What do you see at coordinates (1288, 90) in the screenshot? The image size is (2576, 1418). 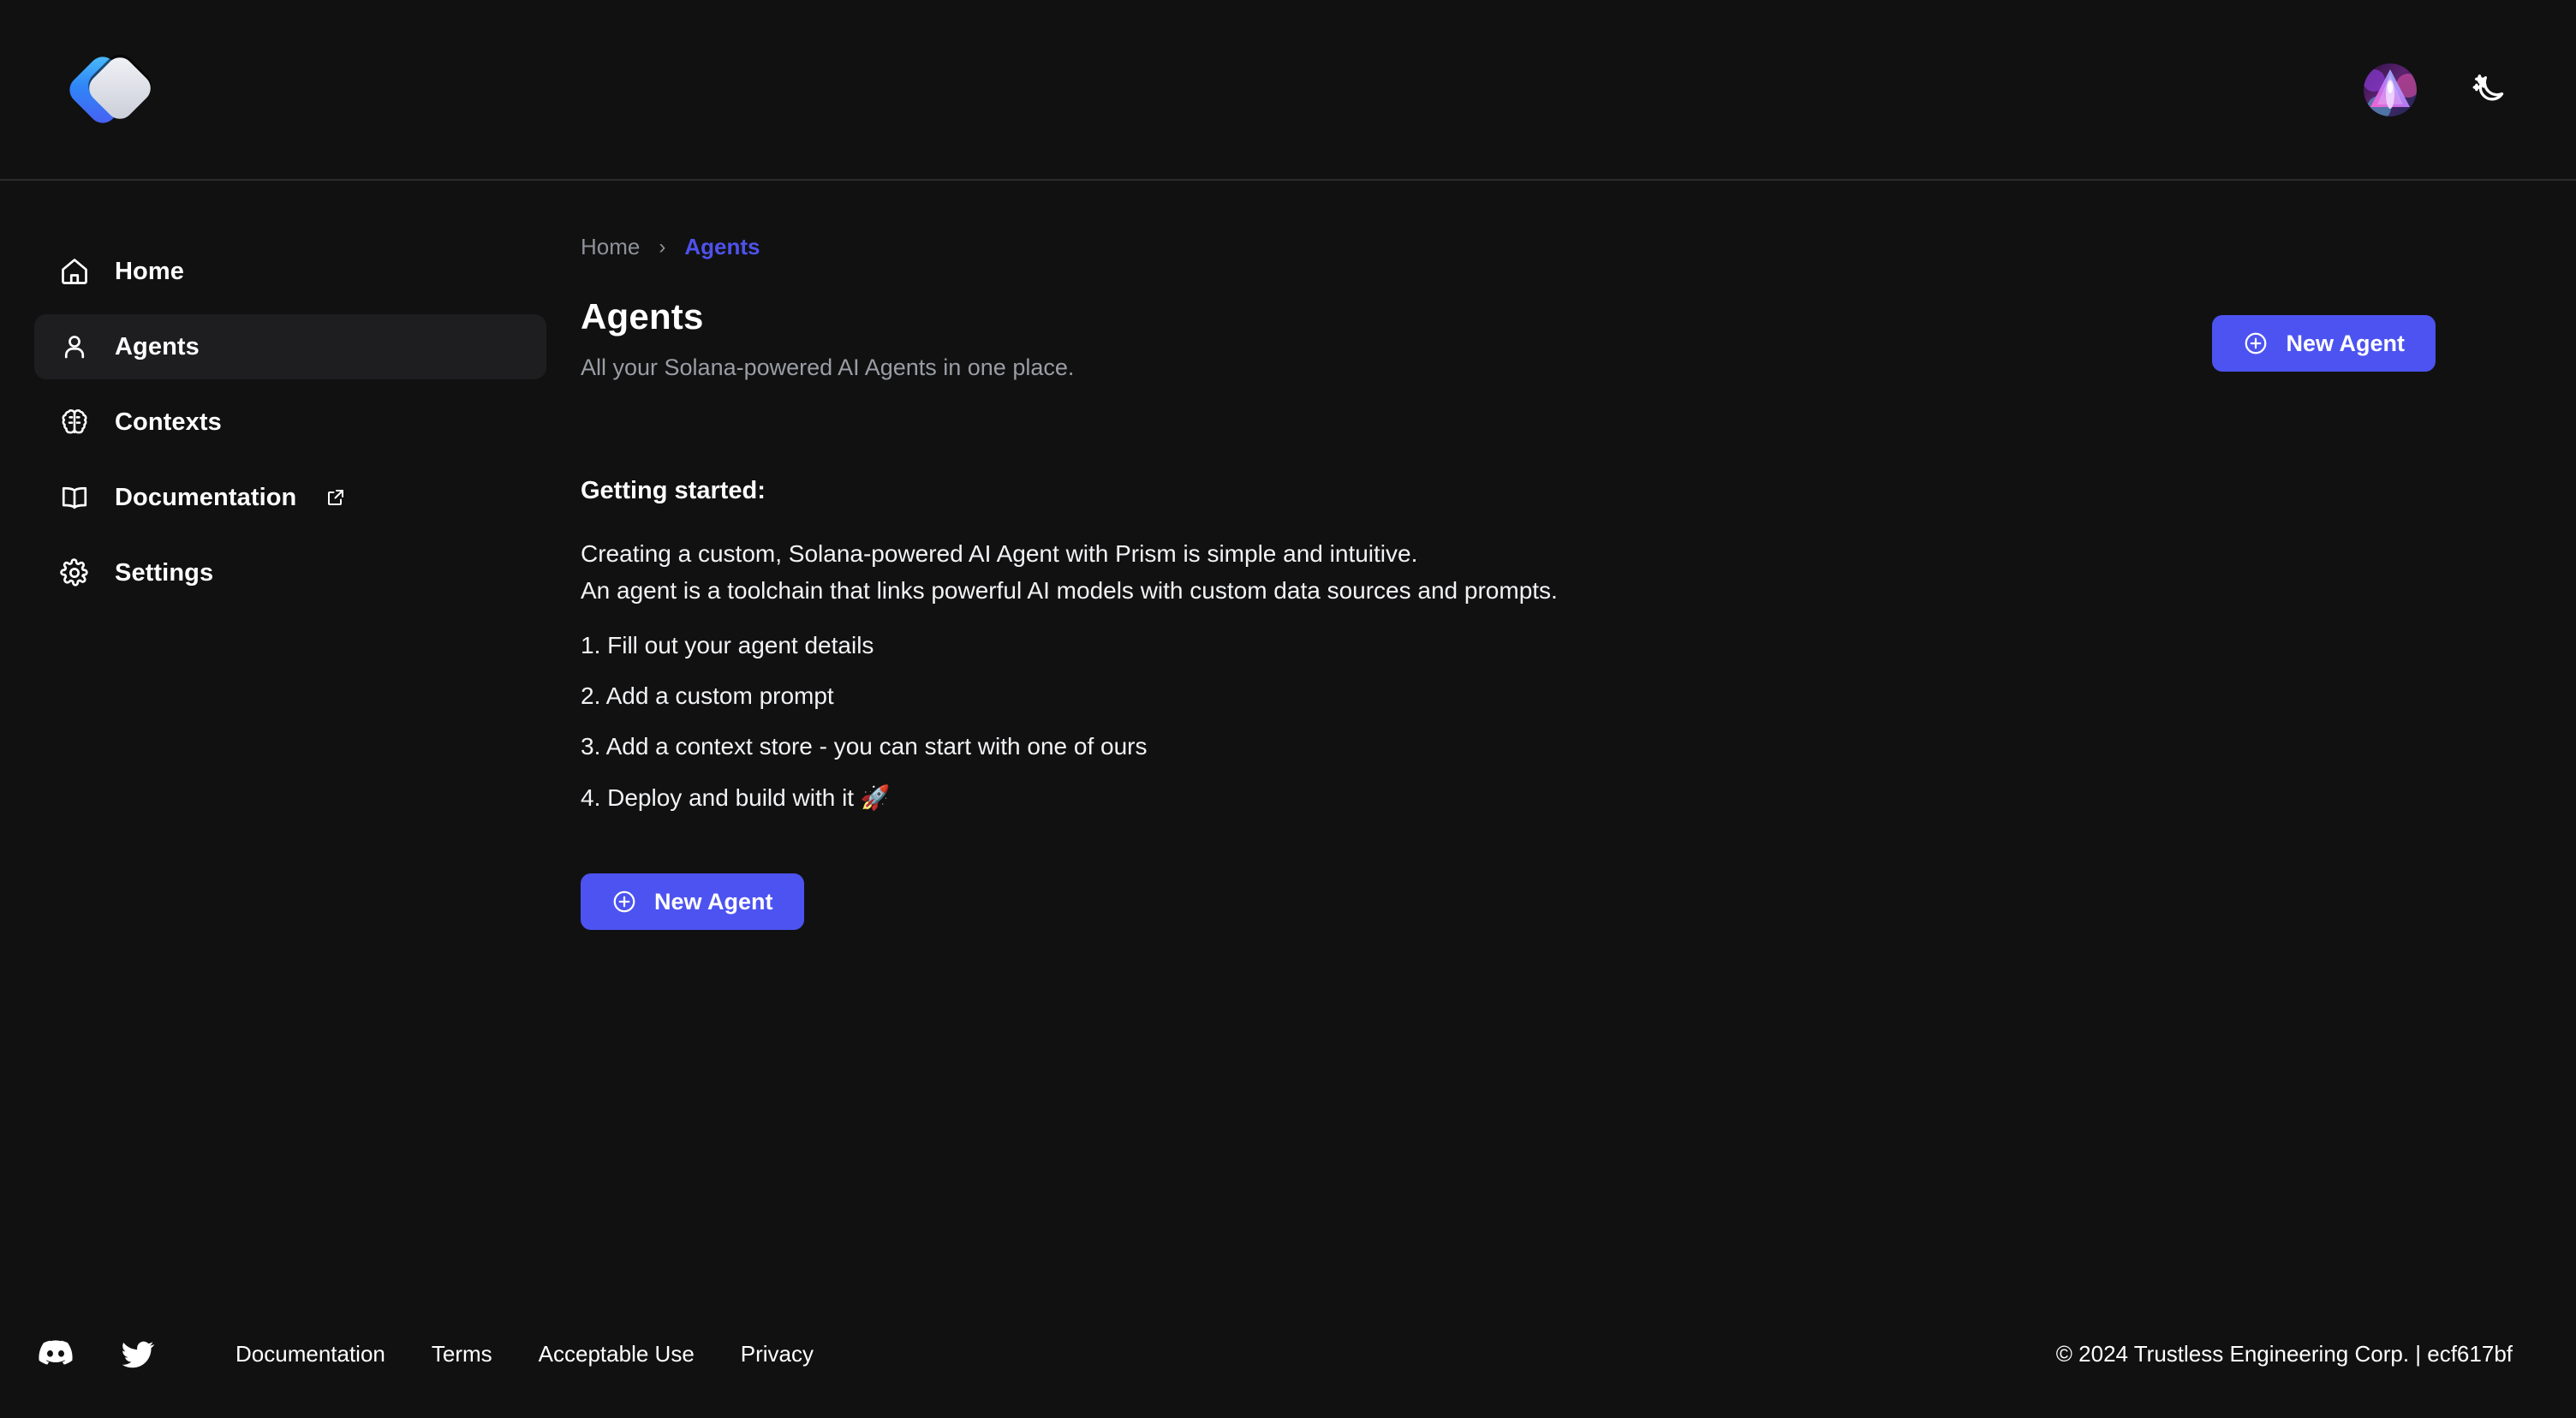 I see `app-header` at bounding box center [1288, 90].